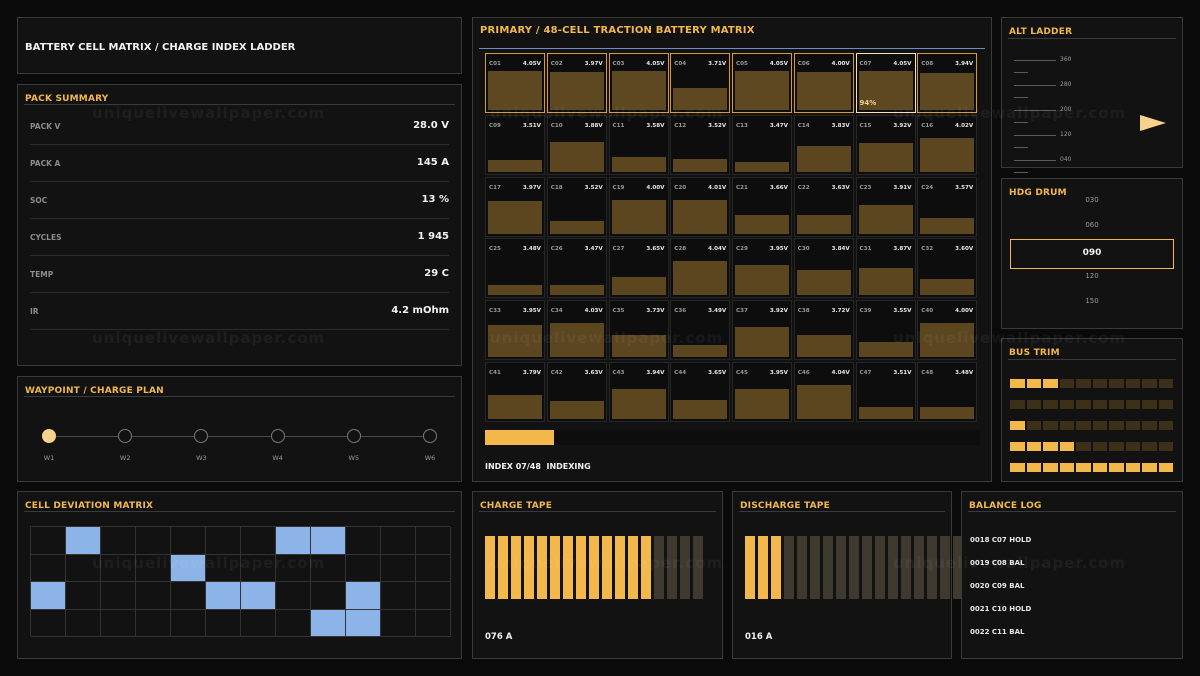 Image resolution: width=1200 pixels, height=676 pixels. I want to click on battery-cell: C31 3.87V, so click(885, 268).